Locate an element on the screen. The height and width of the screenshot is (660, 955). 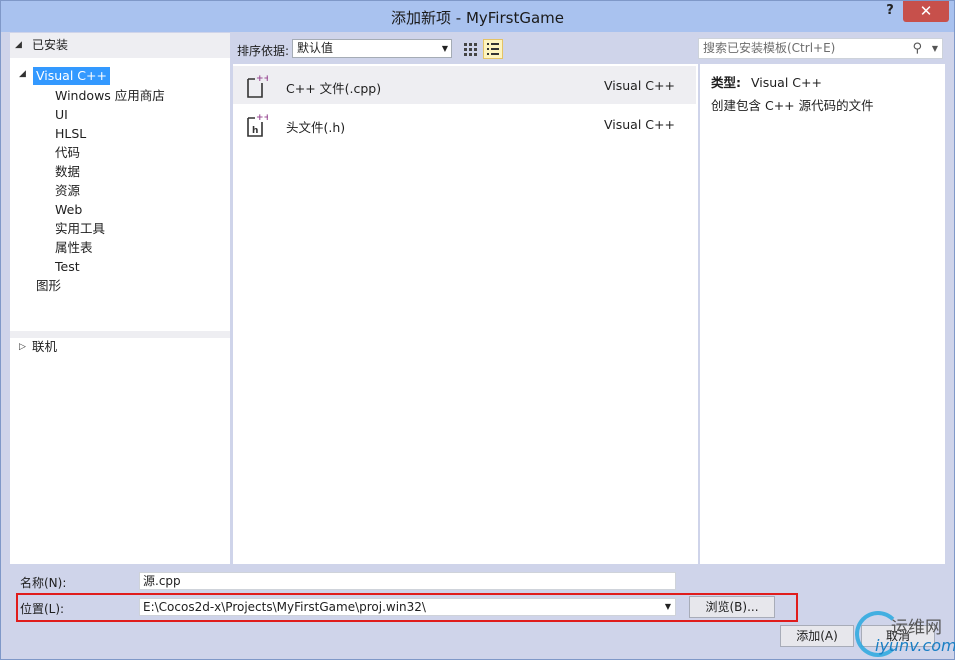
grid-view-icon is located at coordinates (470, 49).